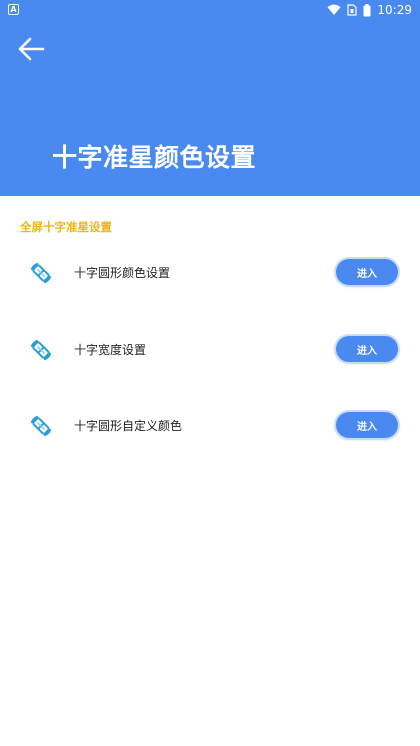 The image size is (420, 746). I want to click on sim-icon, so click(352, 10).